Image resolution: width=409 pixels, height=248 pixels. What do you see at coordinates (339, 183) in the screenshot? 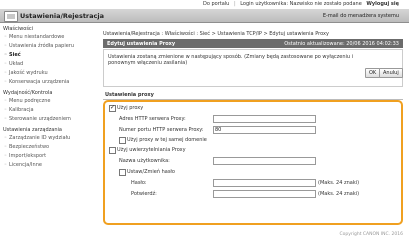
I see `password-note: (Maks. 24 znaki)` at bounding box center [339, 183].